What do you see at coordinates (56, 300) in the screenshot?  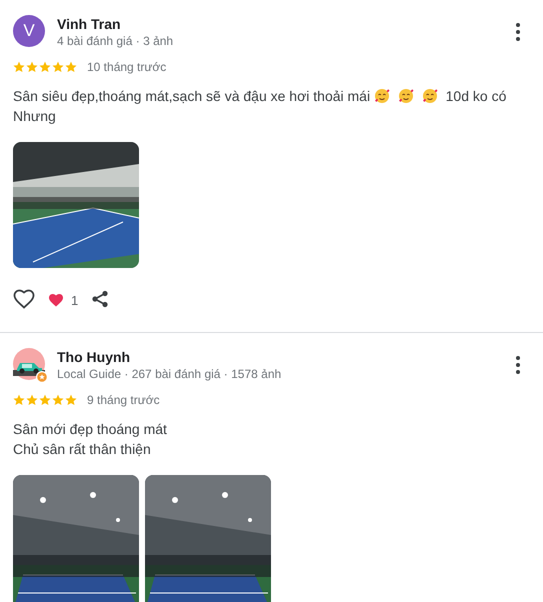 I see `heart-icon` at bounding box center [56, 300].